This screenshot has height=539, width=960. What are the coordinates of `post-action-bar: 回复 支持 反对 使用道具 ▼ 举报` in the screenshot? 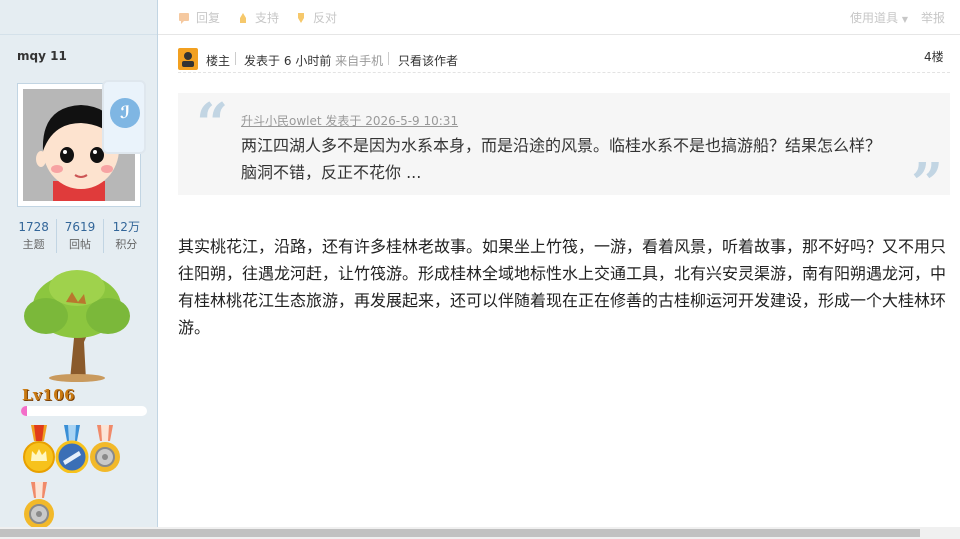 It's located at (559, 17).